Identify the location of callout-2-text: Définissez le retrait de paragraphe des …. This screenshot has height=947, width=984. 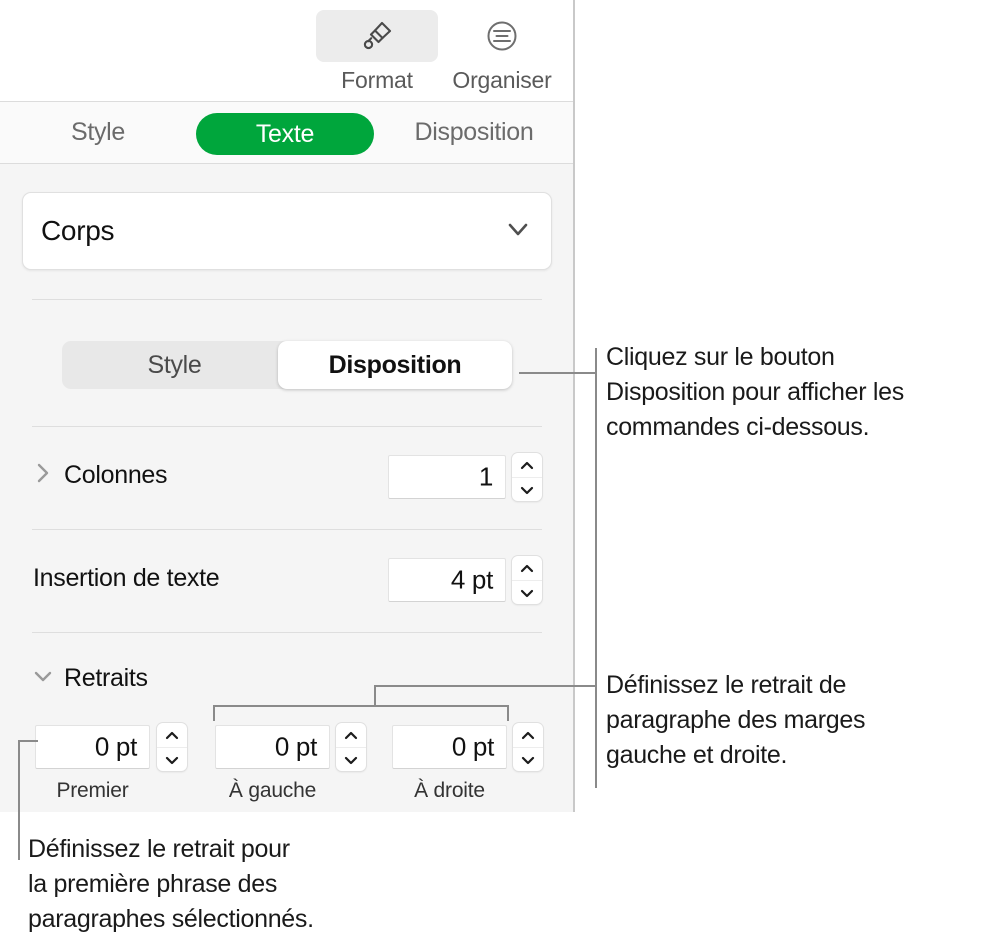
(736, 720).